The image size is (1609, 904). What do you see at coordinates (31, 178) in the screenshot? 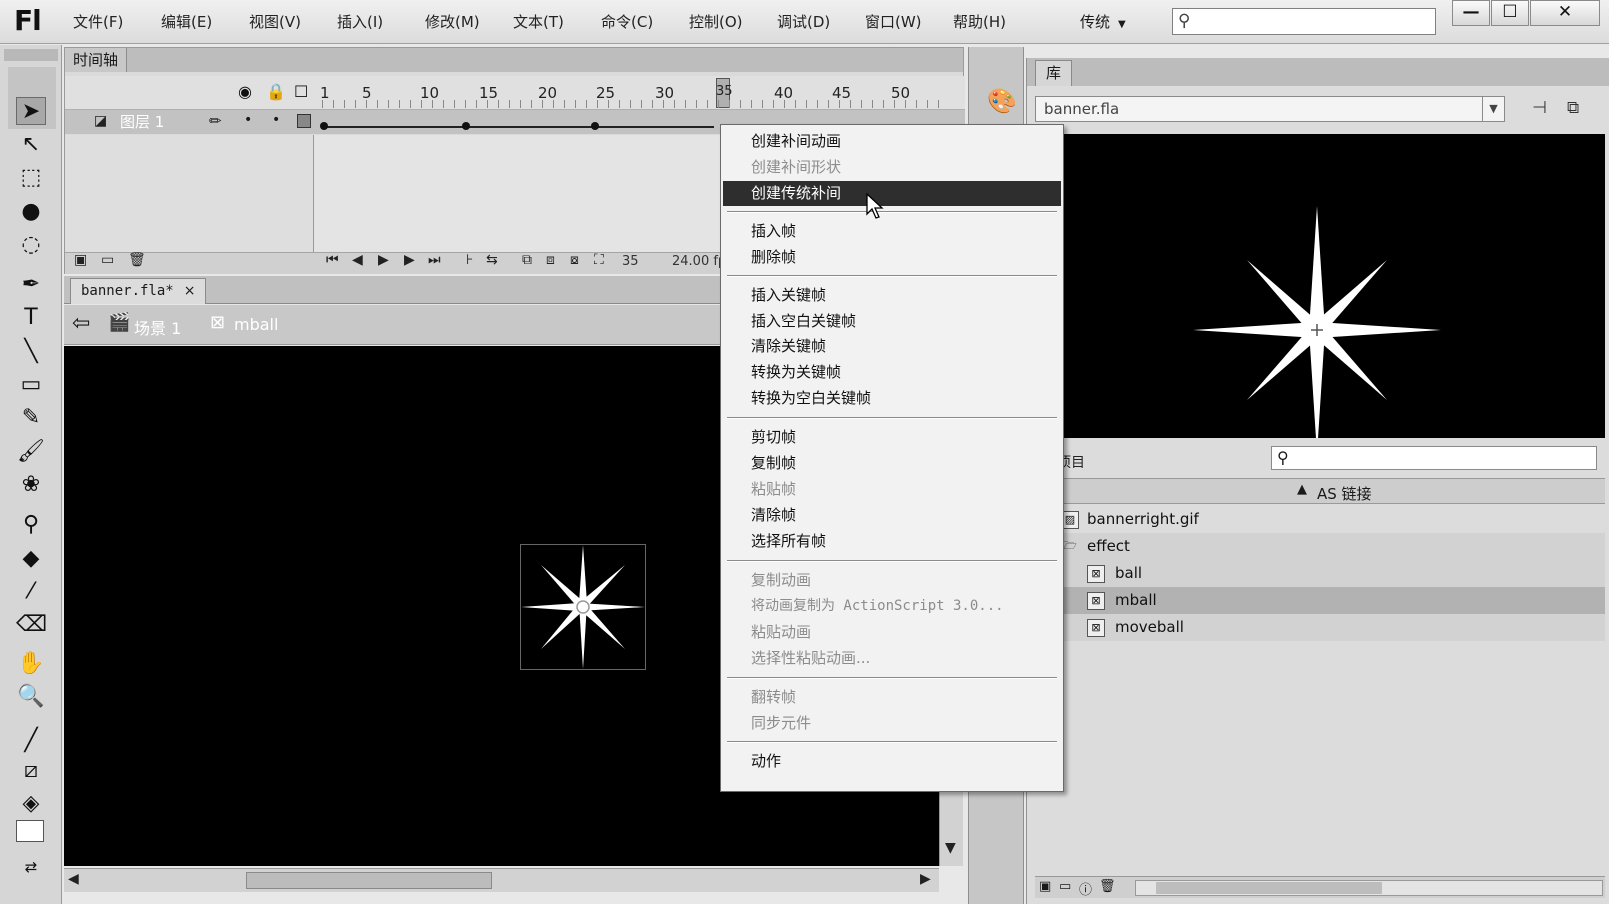
I see `free-transform-tool-icon: ⬚` at bounding box center [31, 178].